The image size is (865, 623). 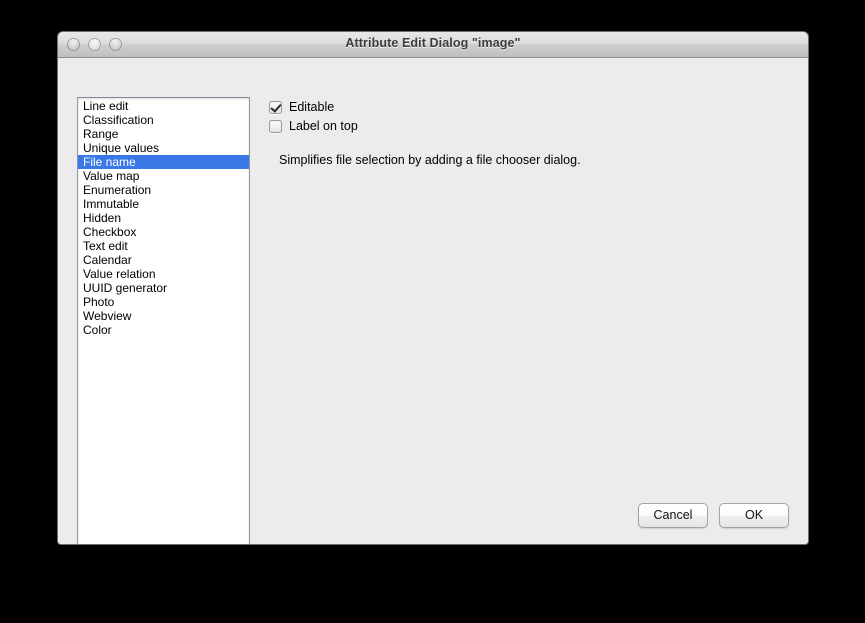 What do you see at coordinates (163, 148) in the screenshot?
I see `list-item: Unique values` at bounding box center [163, 148].